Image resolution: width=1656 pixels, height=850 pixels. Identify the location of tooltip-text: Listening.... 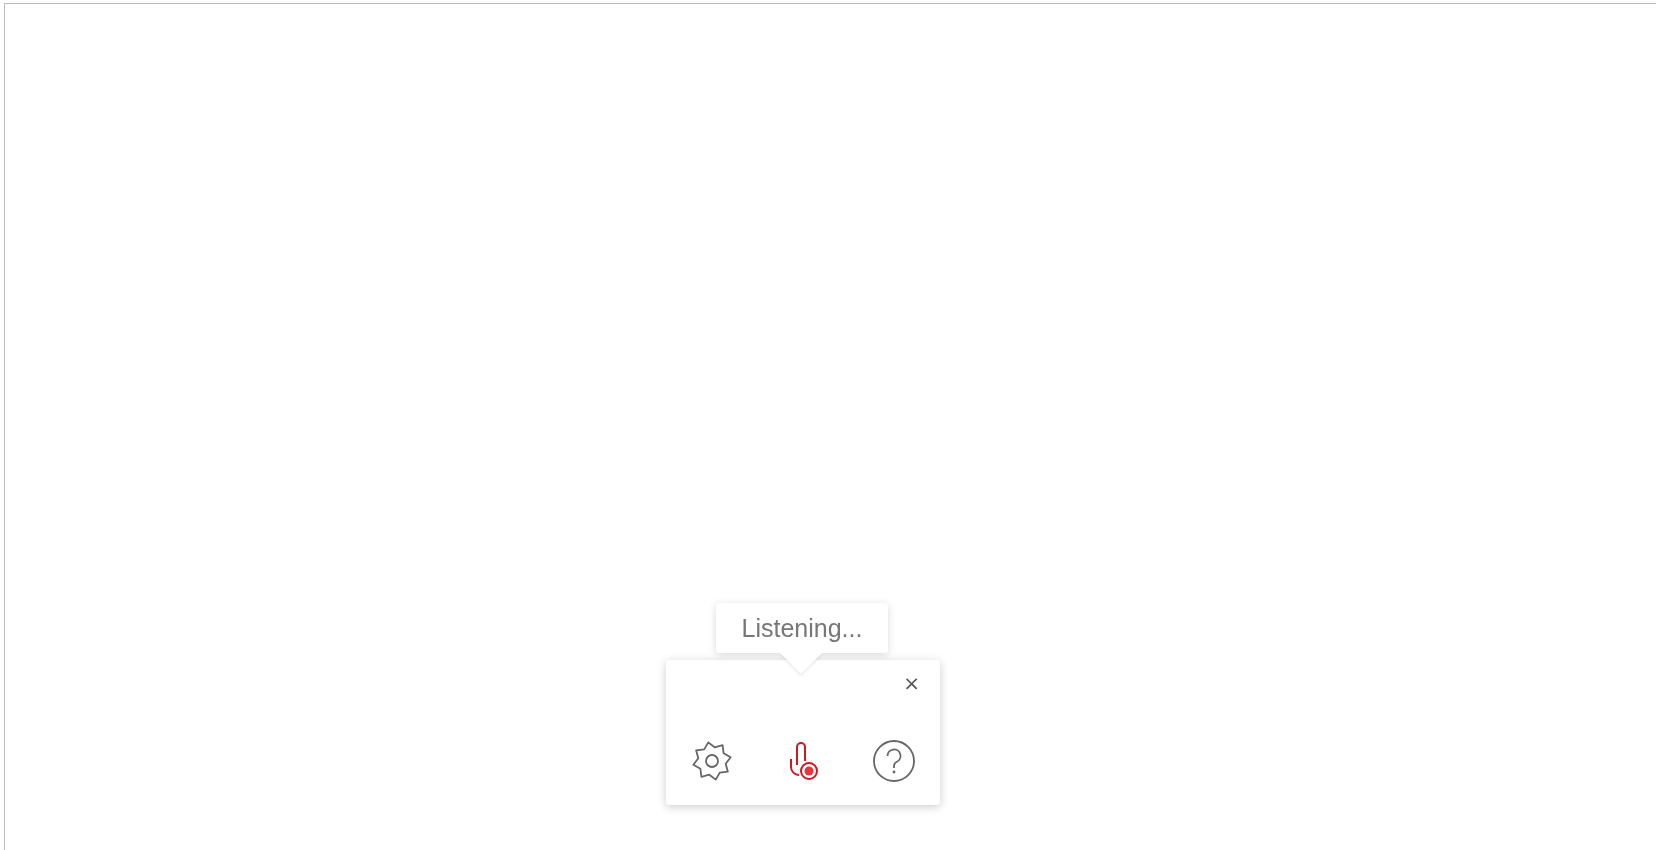
(802, 628).